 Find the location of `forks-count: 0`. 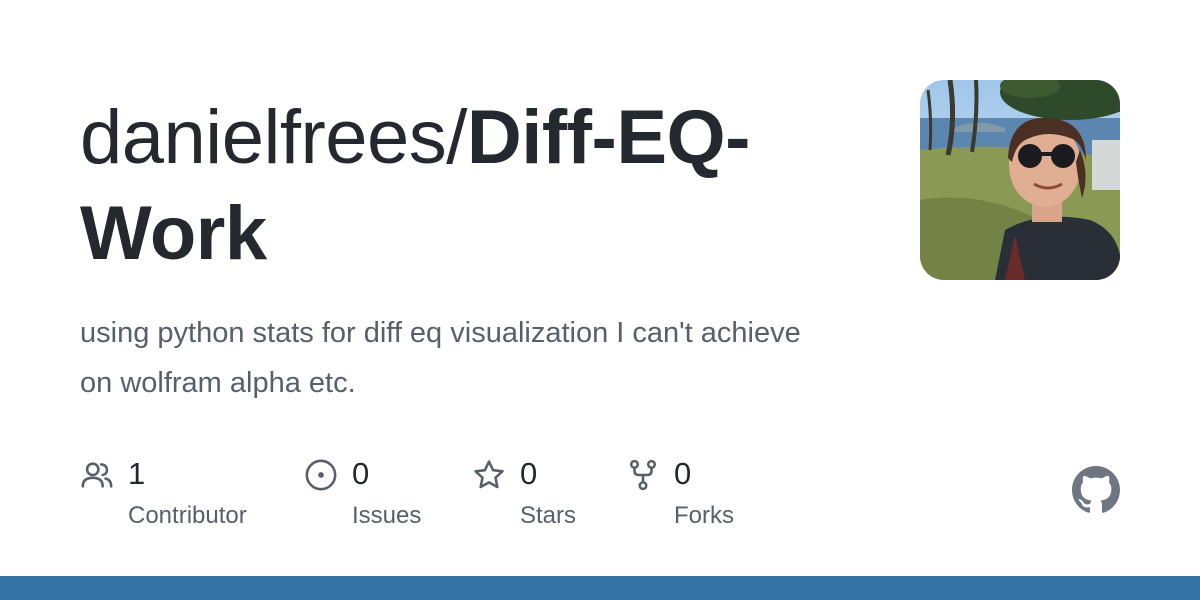

forks-count: 0 is located at coordinates (683, 473).